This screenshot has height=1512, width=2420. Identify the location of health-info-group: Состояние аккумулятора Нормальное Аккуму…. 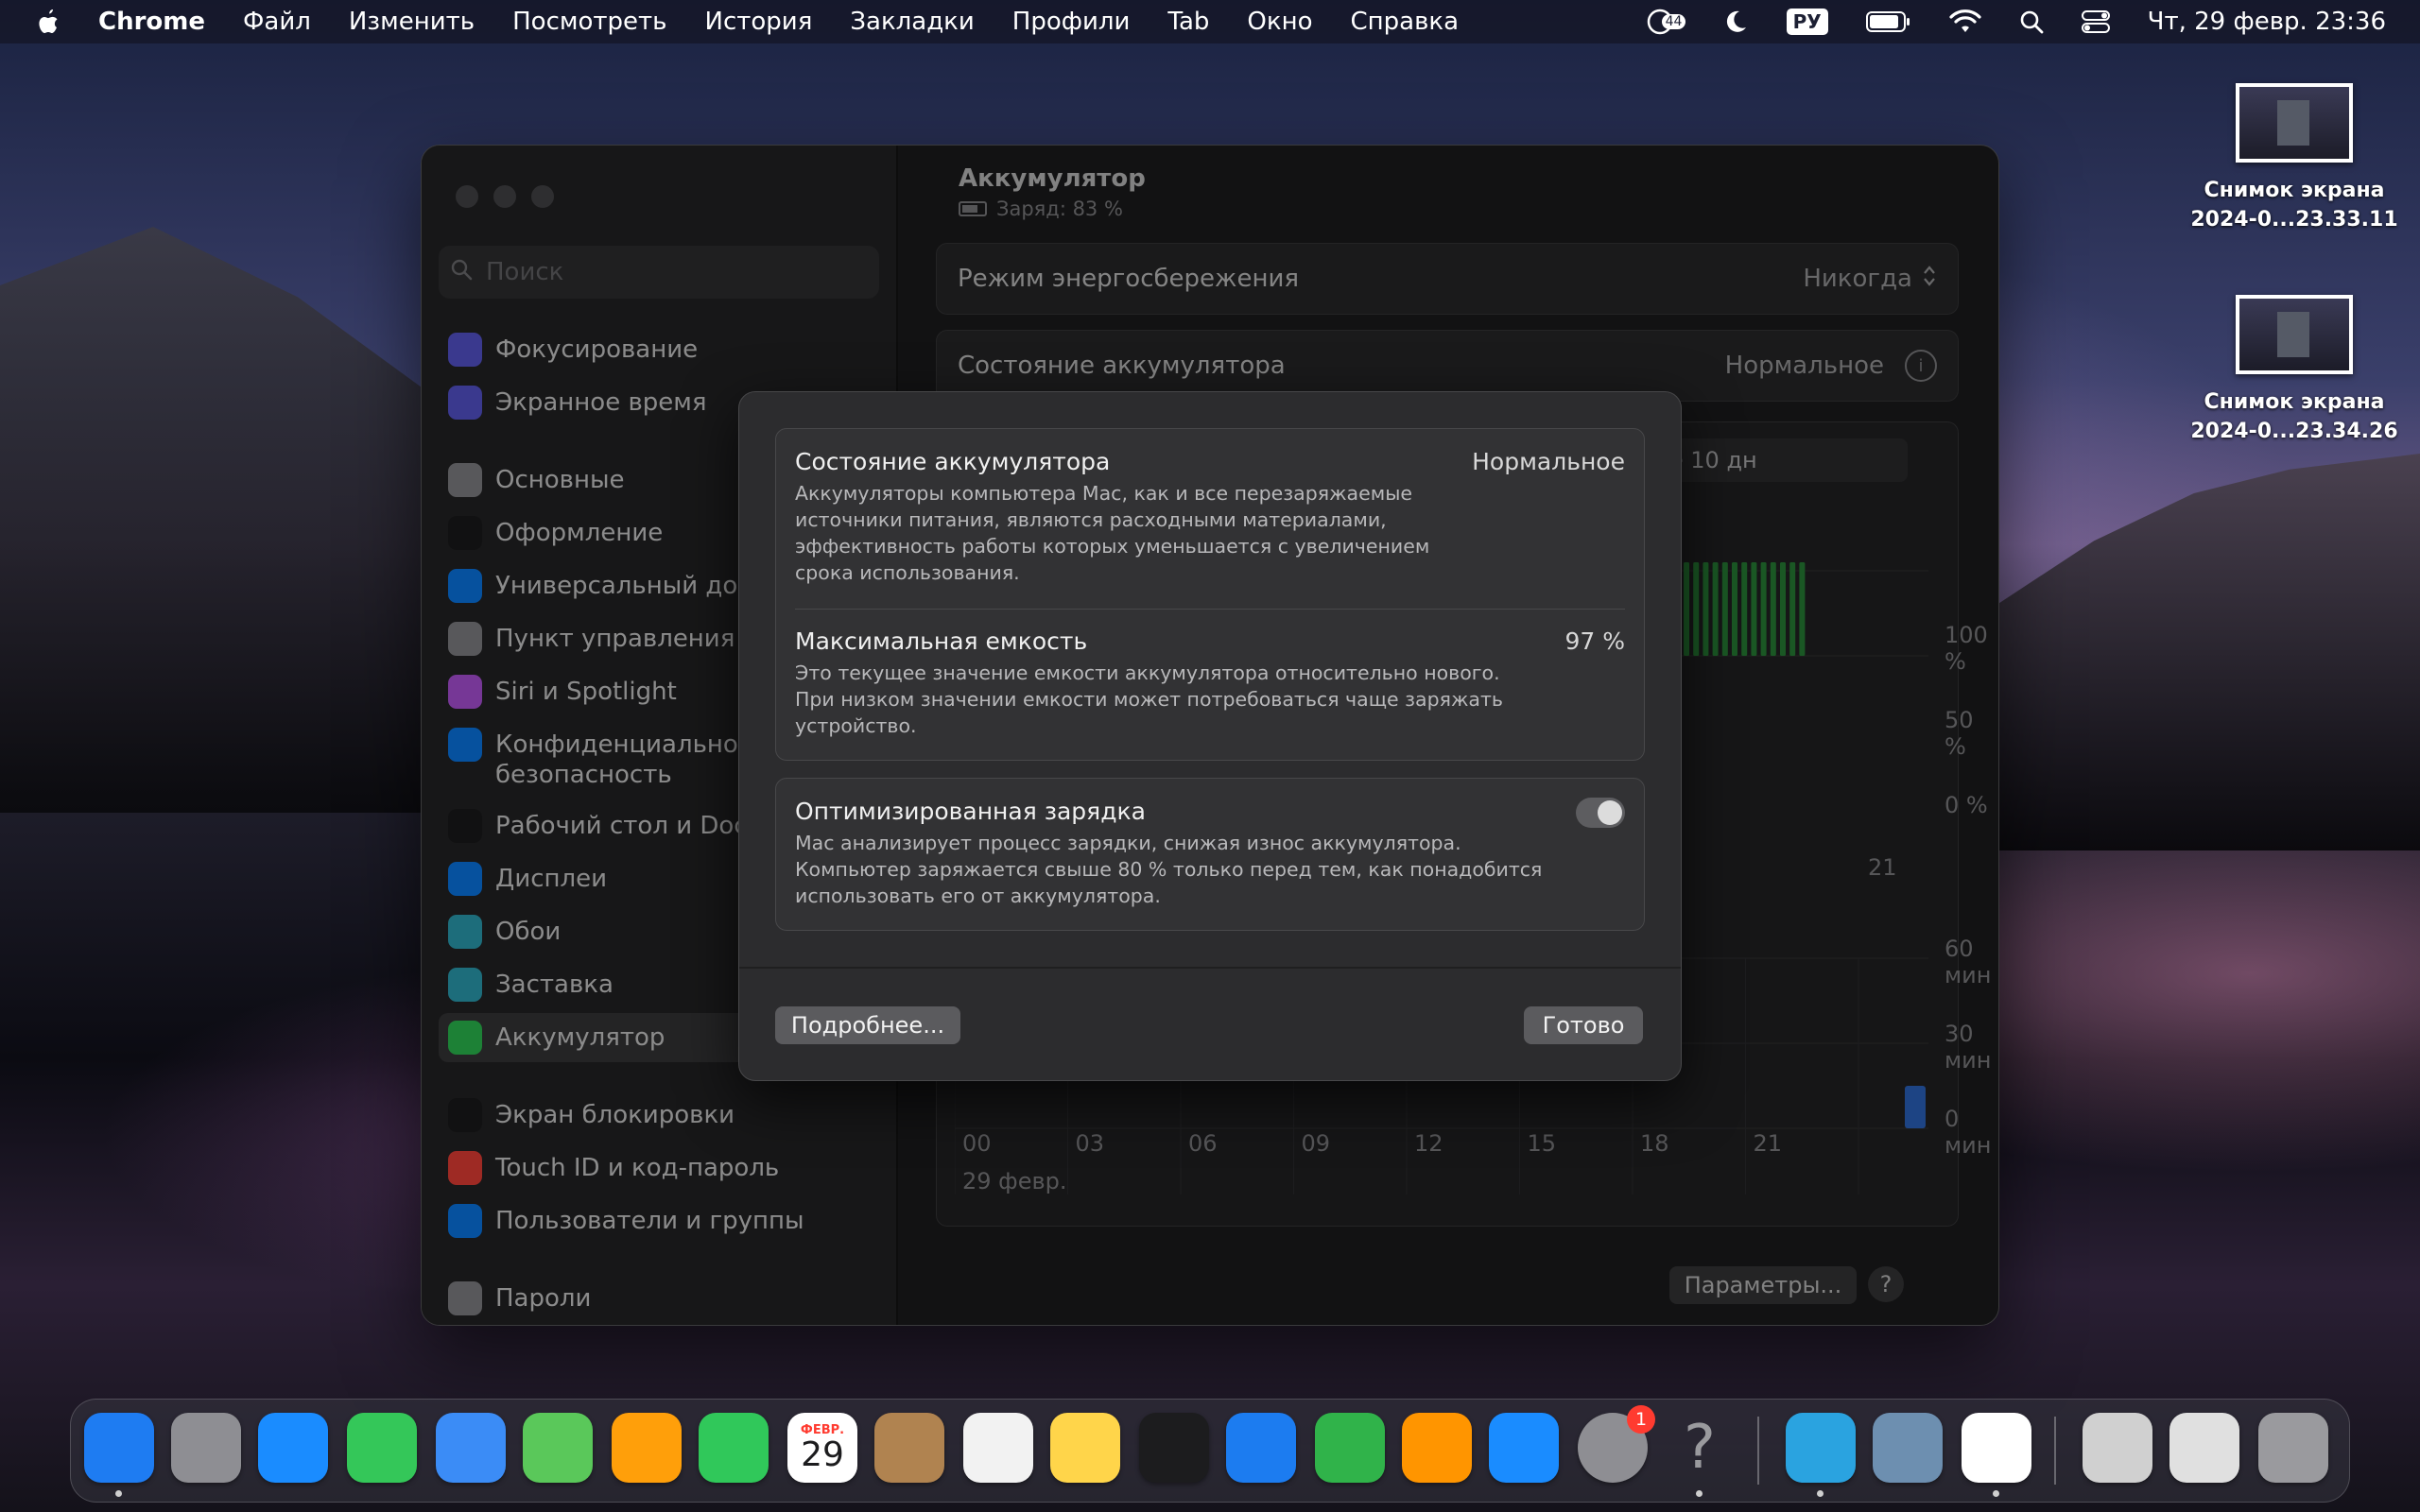
(1210, 594).